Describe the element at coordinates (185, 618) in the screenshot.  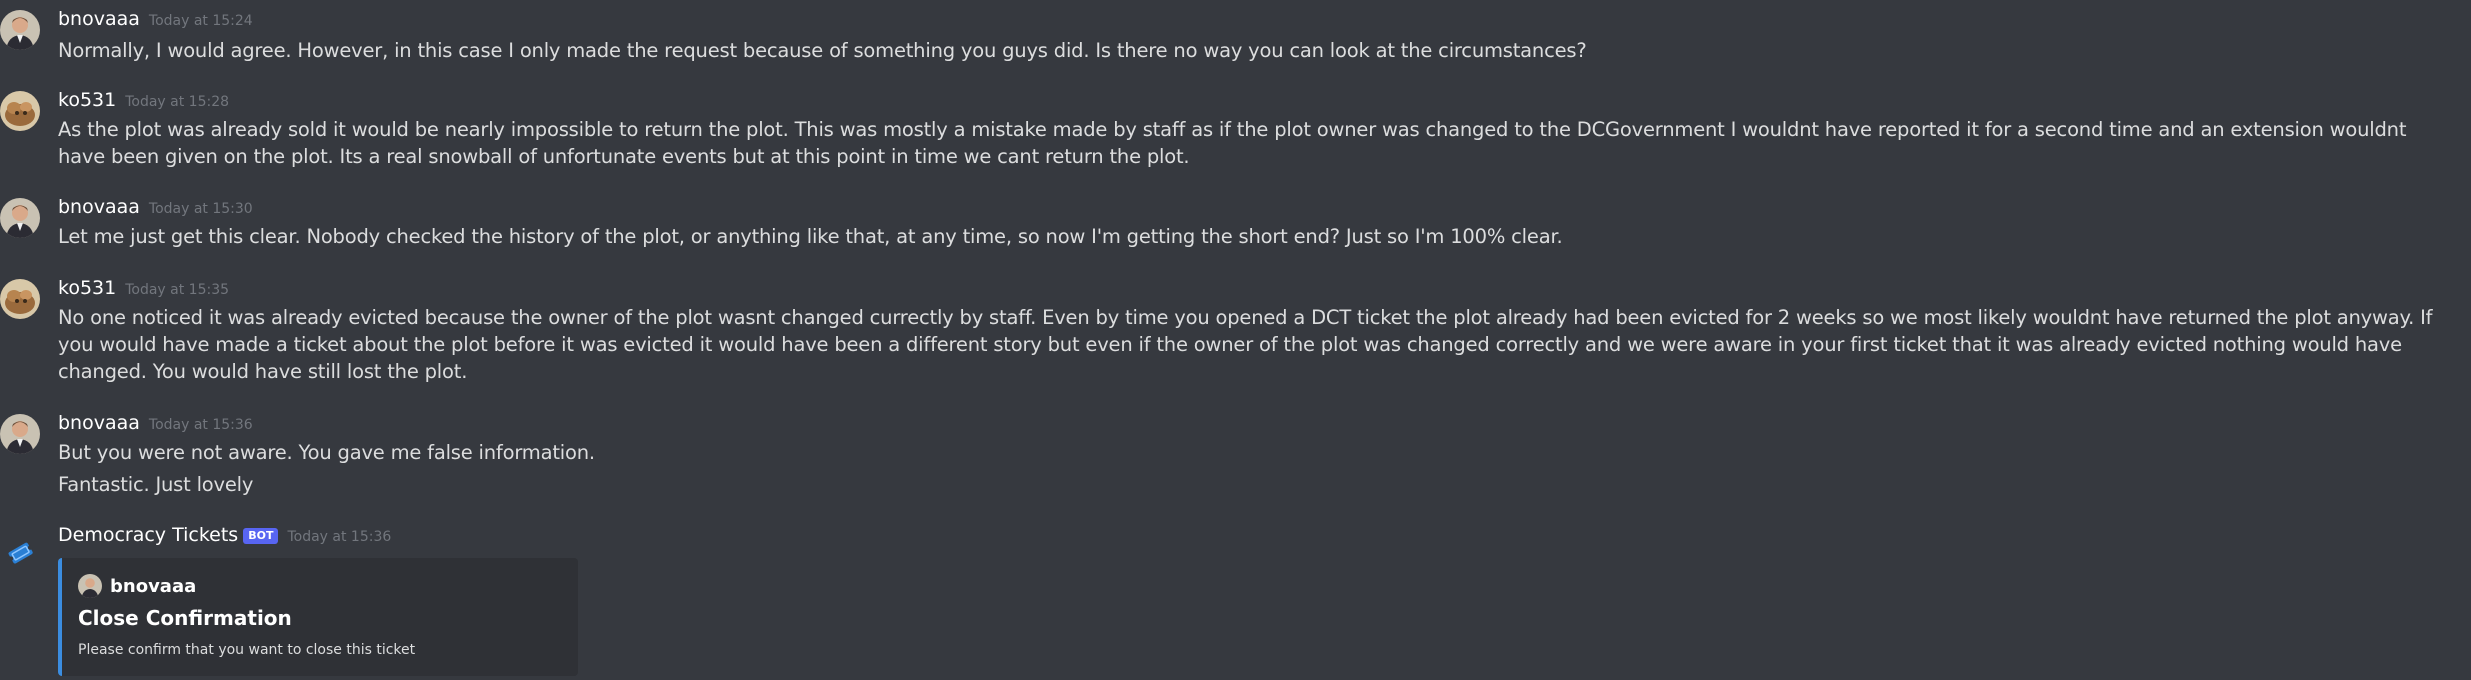
I see `embed-title: Close Confirmation` at that location.